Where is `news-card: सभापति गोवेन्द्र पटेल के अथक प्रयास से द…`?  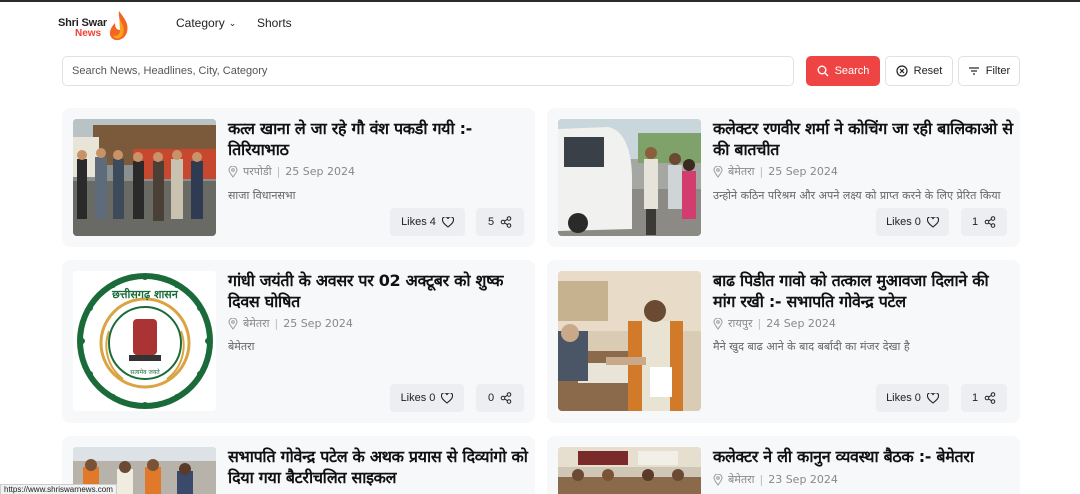
news-card: सभापति गोवेन्द्र पटेल के अथक प्रयास से द… is located at coordinates (298, 465).